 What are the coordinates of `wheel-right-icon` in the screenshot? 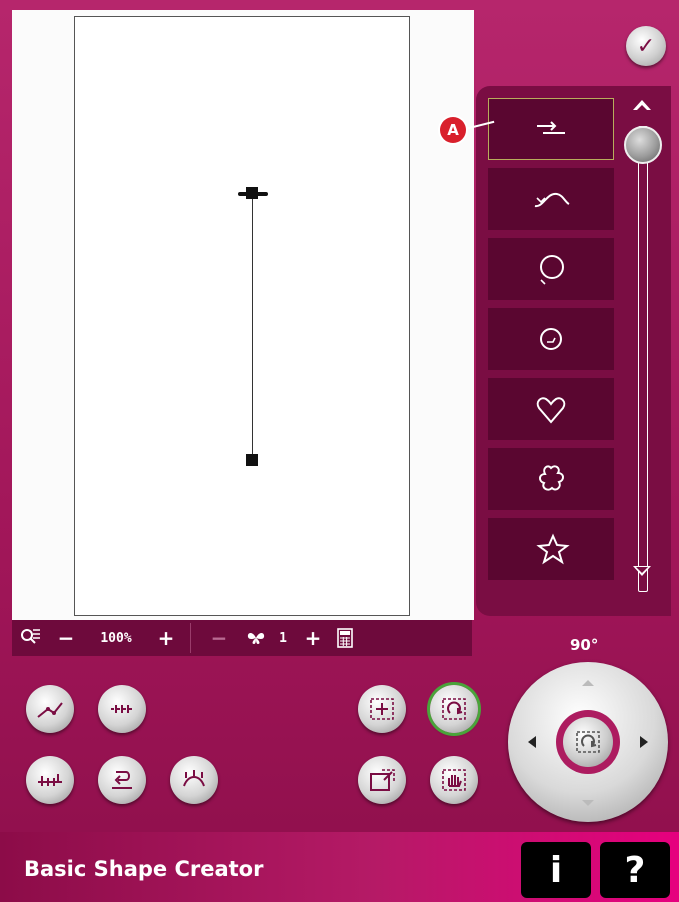 It's located at (644, 742).